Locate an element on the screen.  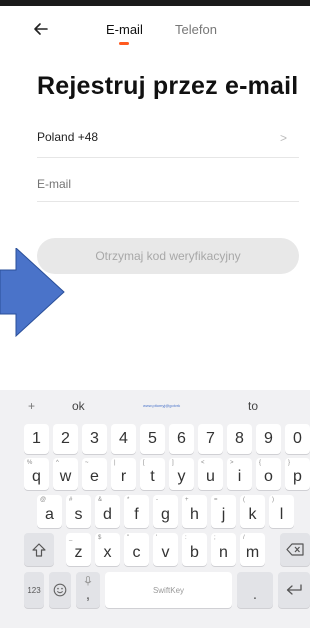
backspace-icon is located at coordinates (295, 549).